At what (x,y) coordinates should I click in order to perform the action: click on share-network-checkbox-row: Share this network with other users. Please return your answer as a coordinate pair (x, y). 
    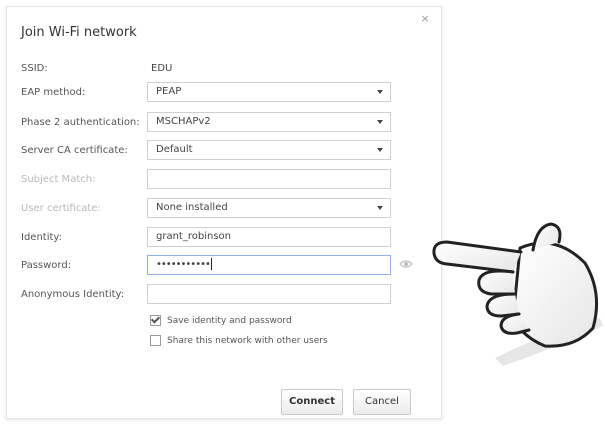
    Looking at the image, I should click on (239, 340).